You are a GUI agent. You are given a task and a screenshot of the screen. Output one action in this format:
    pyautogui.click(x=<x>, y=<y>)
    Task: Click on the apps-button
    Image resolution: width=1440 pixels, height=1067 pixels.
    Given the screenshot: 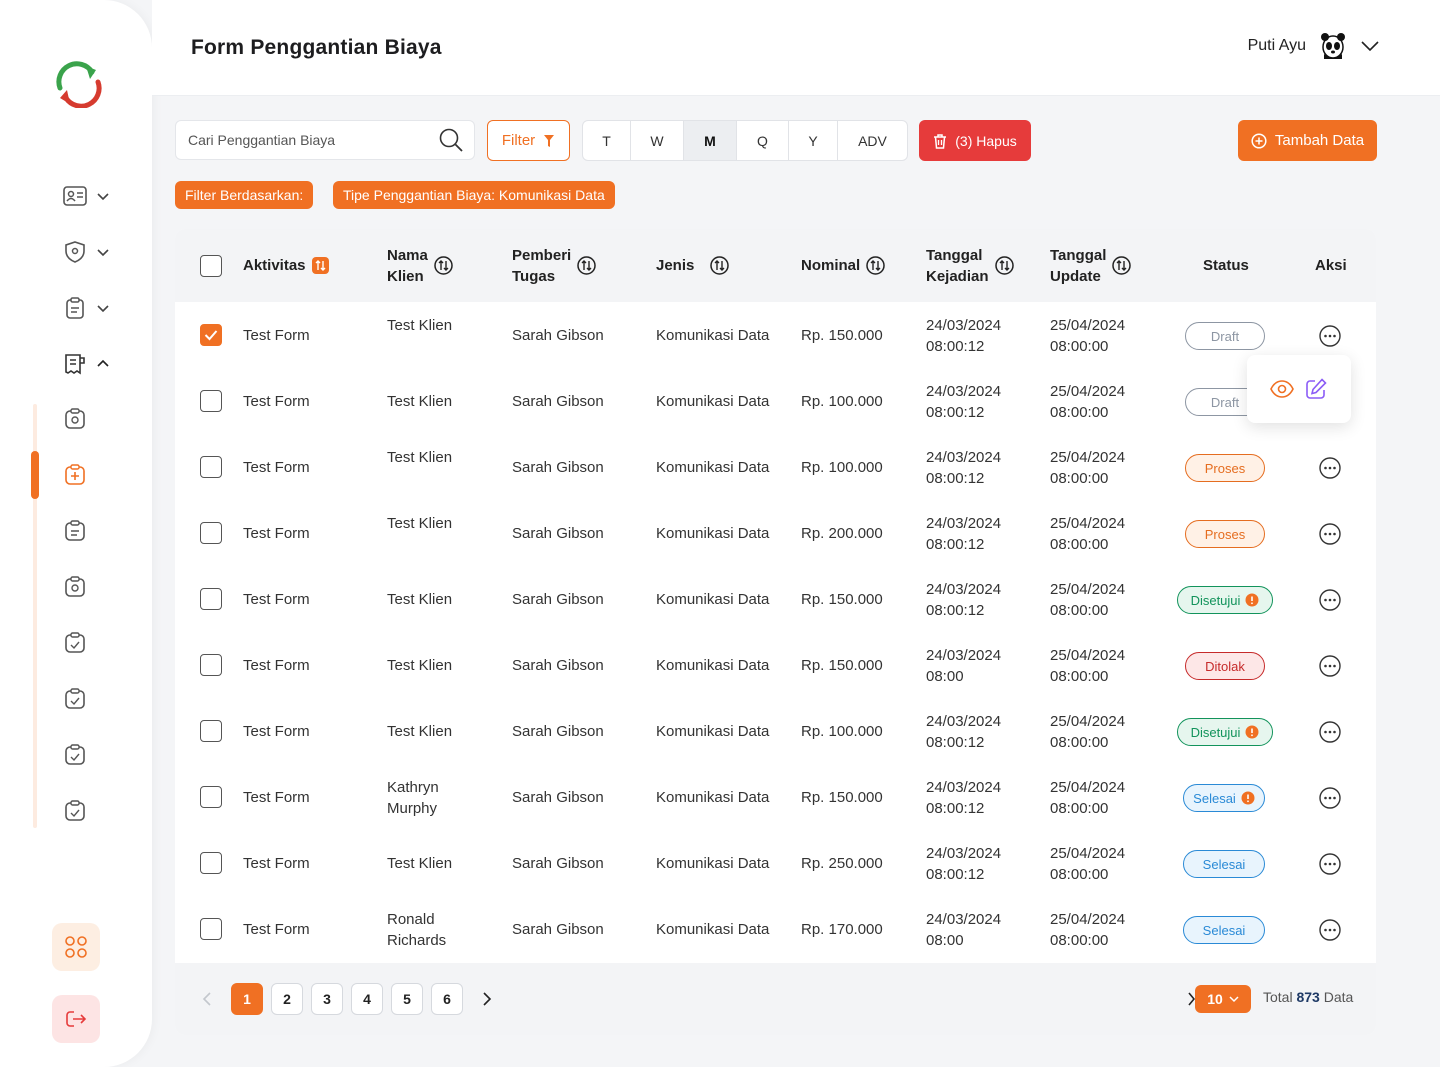 What is the action you would take?
    pyautogui.click(x=76, y=947)
    